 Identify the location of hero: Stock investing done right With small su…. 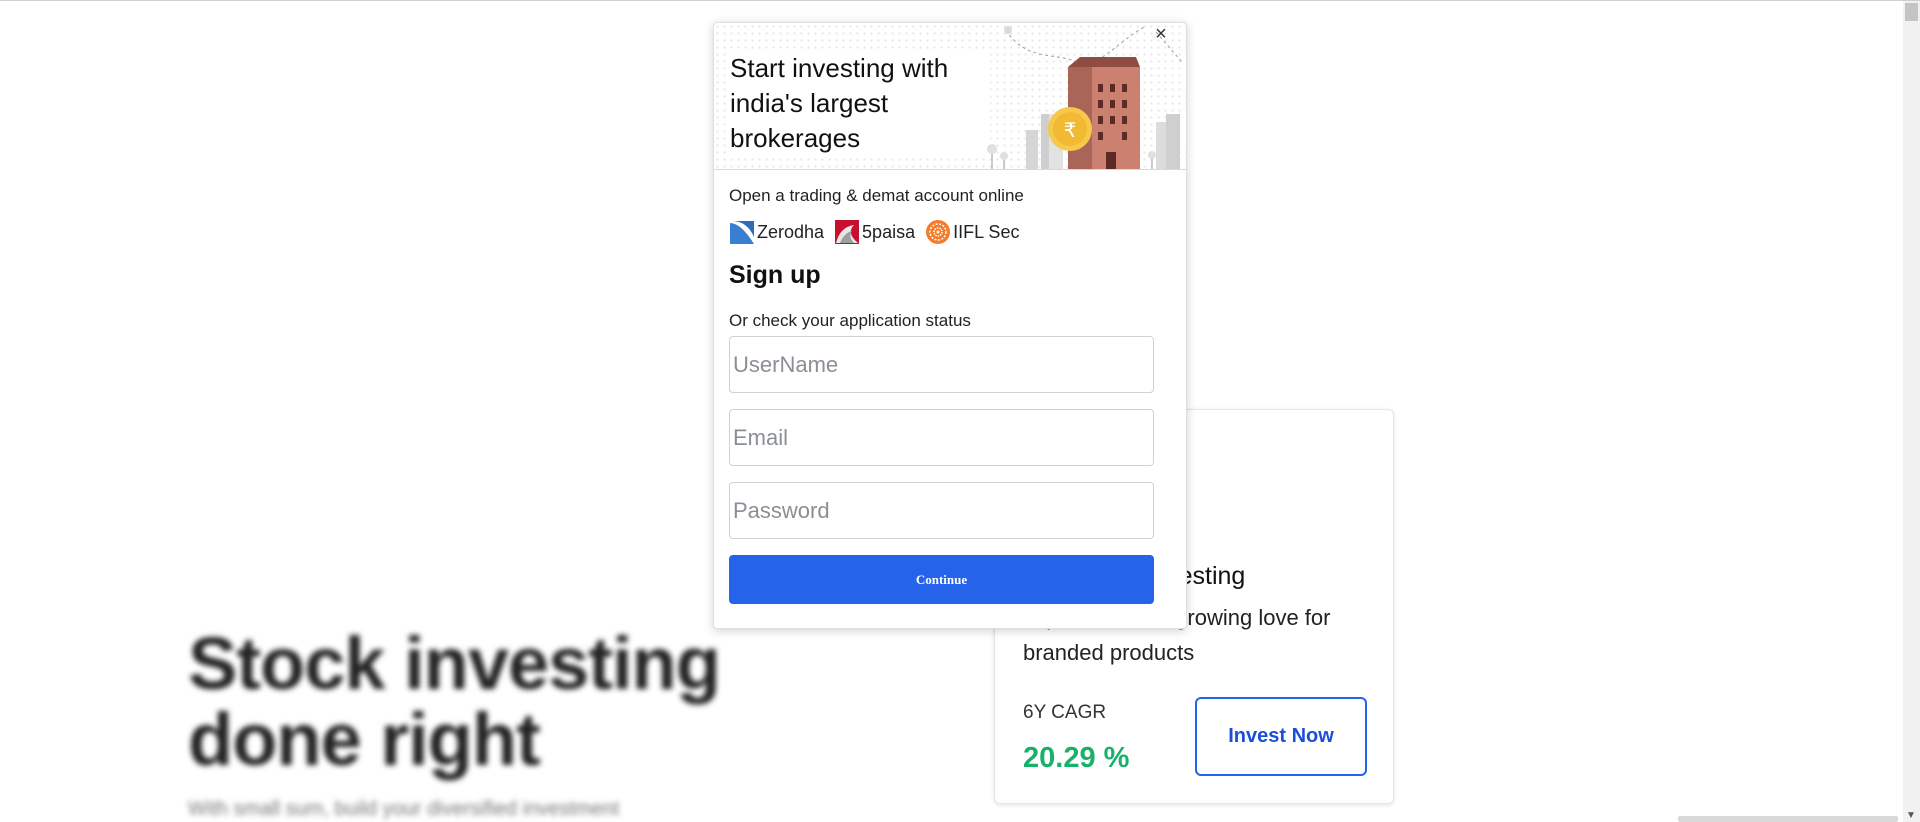
(508, 721).